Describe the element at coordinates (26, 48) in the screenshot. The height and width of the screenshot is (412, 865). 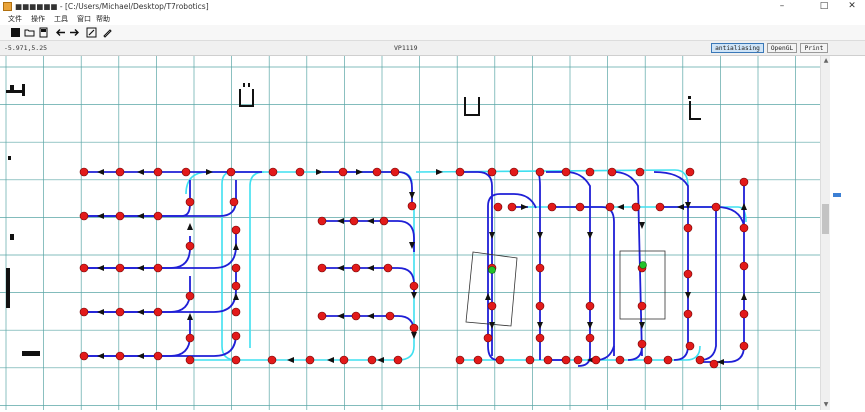
I see `cursor-coordinates: -5.971,5.25` at that location.